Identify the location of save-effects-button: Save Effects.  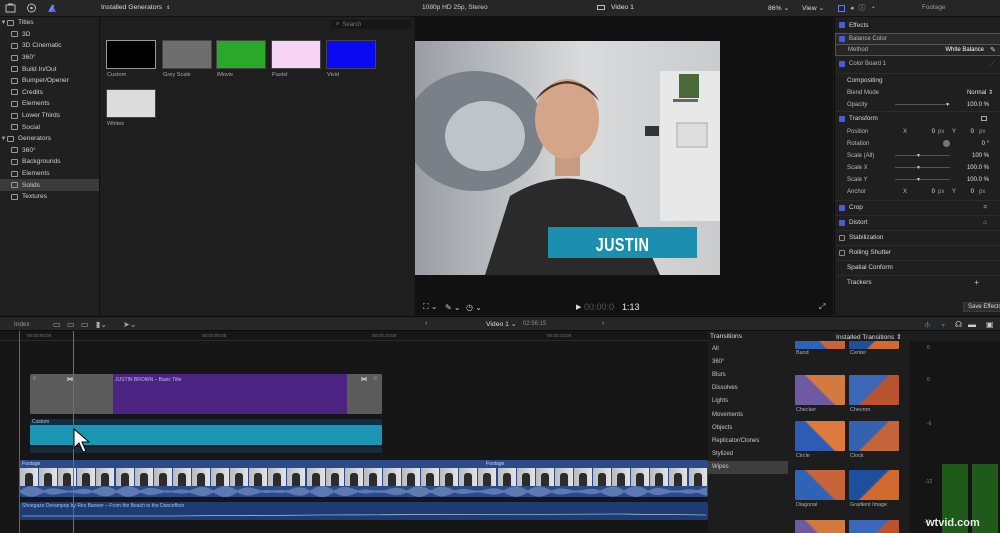
(981, 307).